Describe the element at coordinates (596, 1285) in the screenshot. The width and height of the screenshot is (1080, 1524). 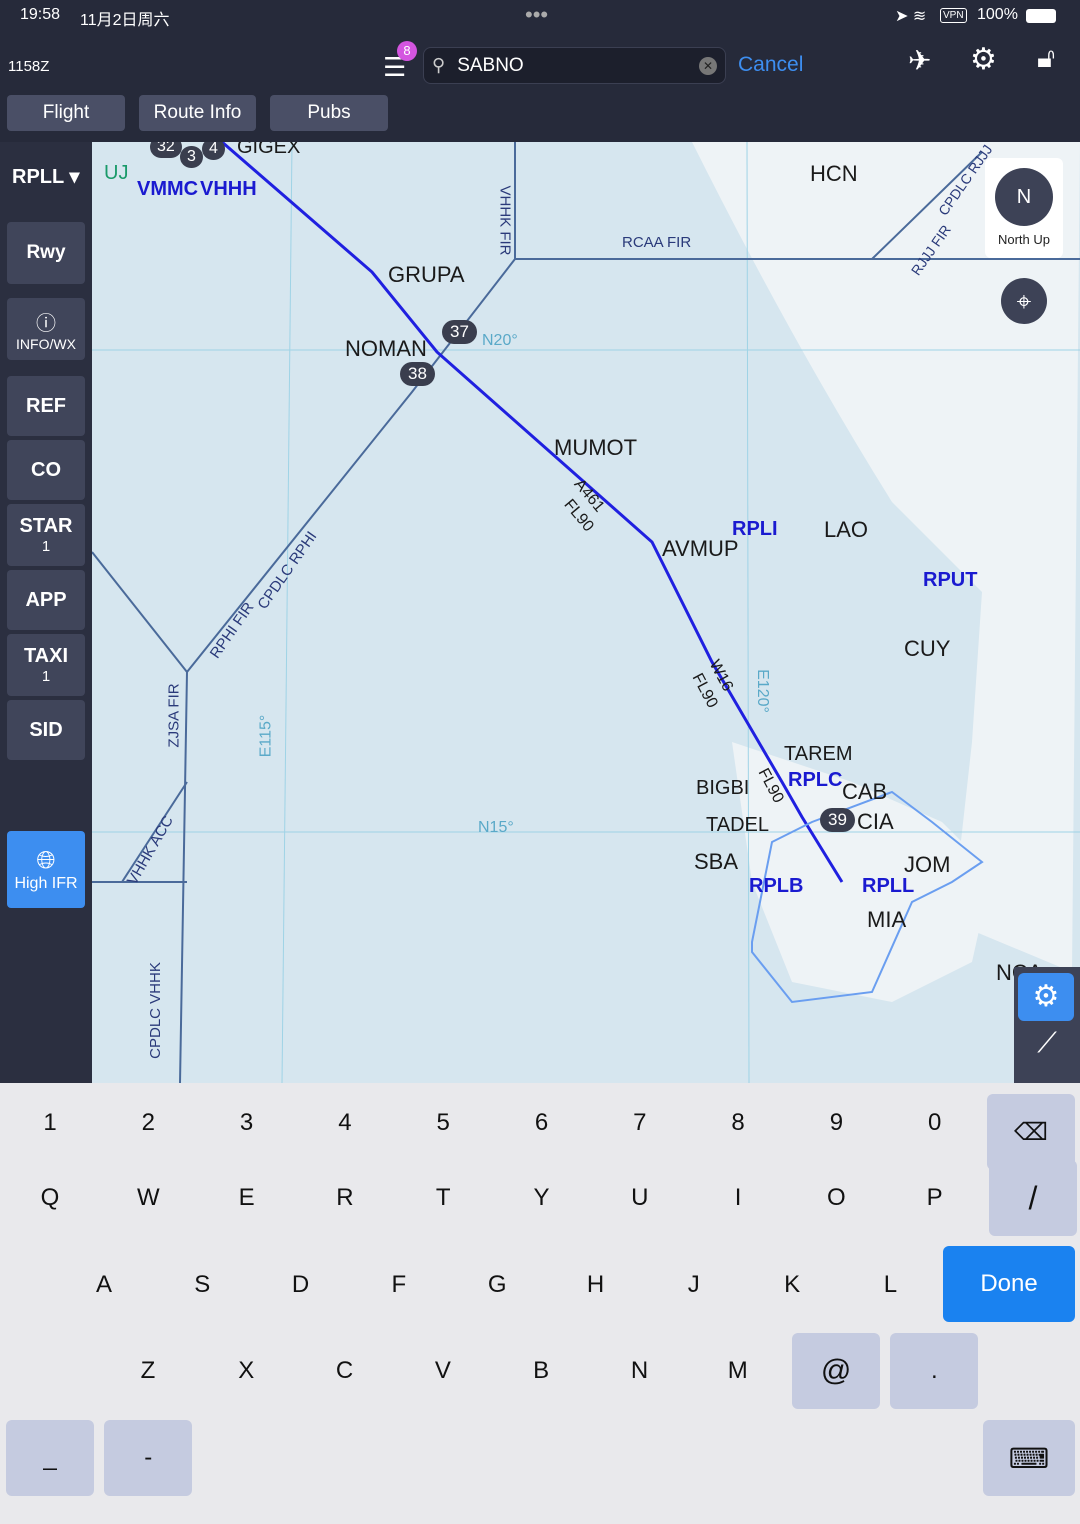
I see `key-H: H` at that location.